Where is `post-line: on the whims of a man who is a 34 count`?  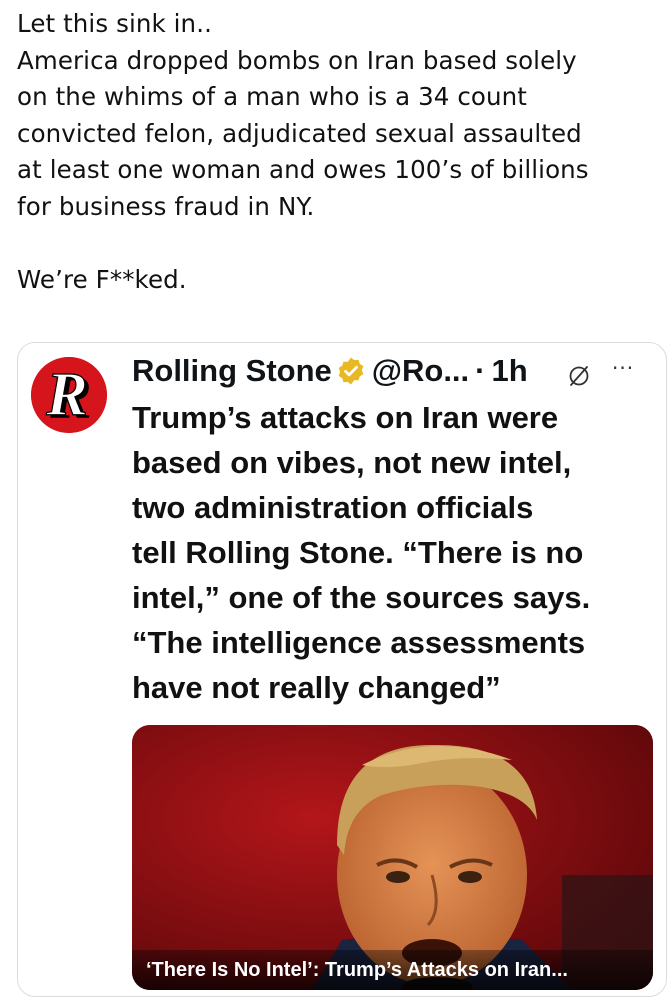
post-line: on the whims of a man who is a 34 count is located at coordinates (272, 96).